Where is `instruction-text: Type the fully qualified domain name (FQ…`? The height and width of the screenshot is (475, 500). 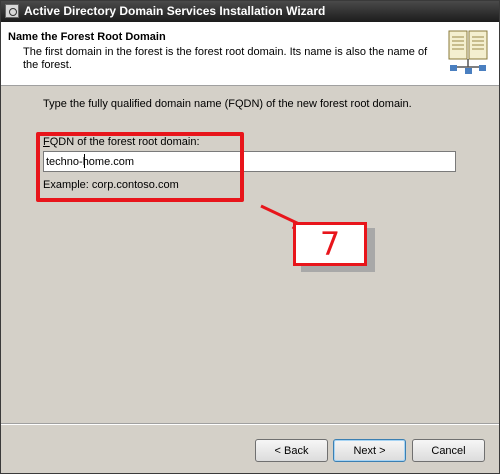
instruction-text: Type the fully qualified domain name (FQ… is located at coordinates (227, 104).